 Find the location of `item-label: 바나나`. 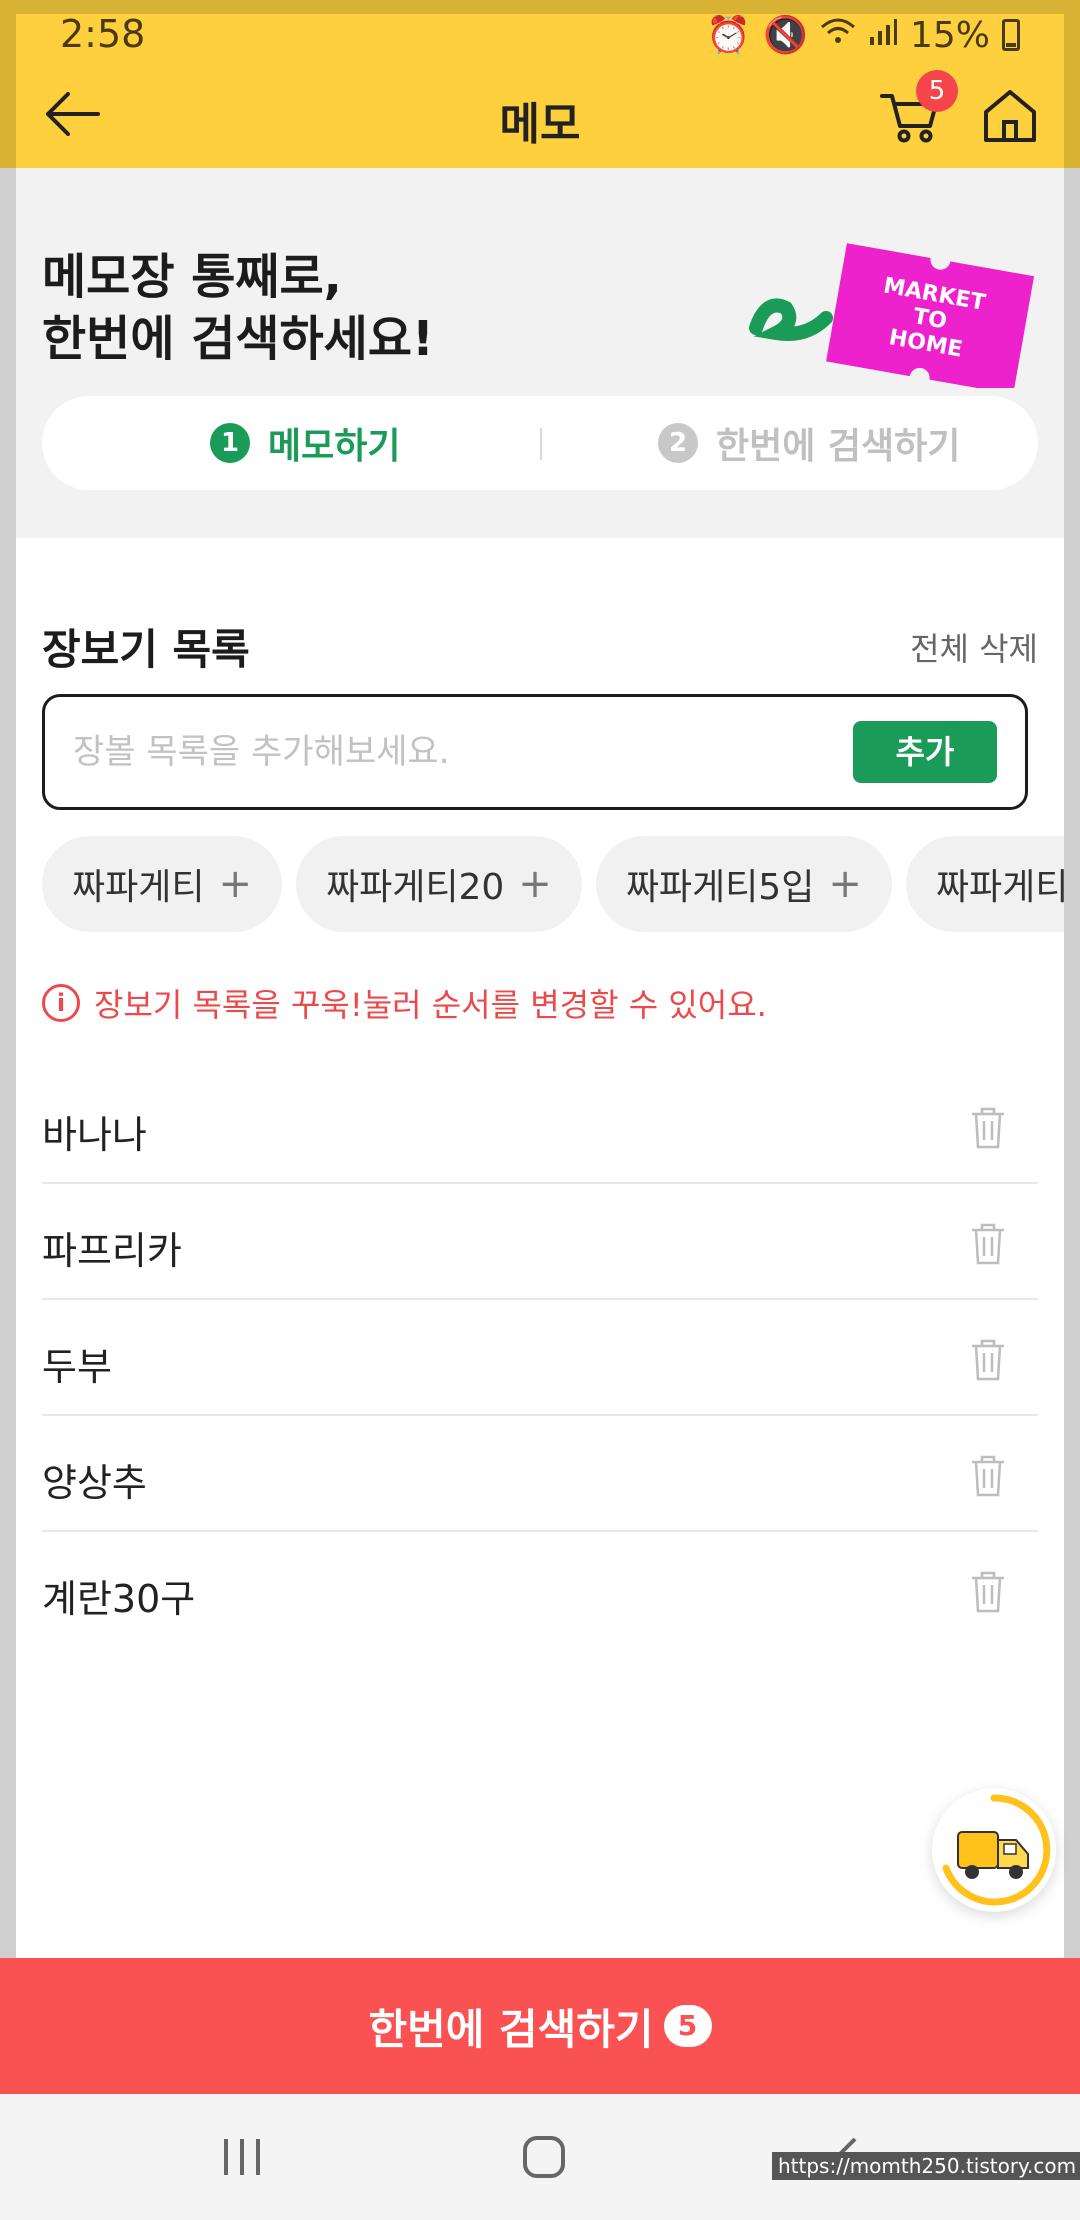

item-label: 바나나 is located at coordinates (94, 1135).